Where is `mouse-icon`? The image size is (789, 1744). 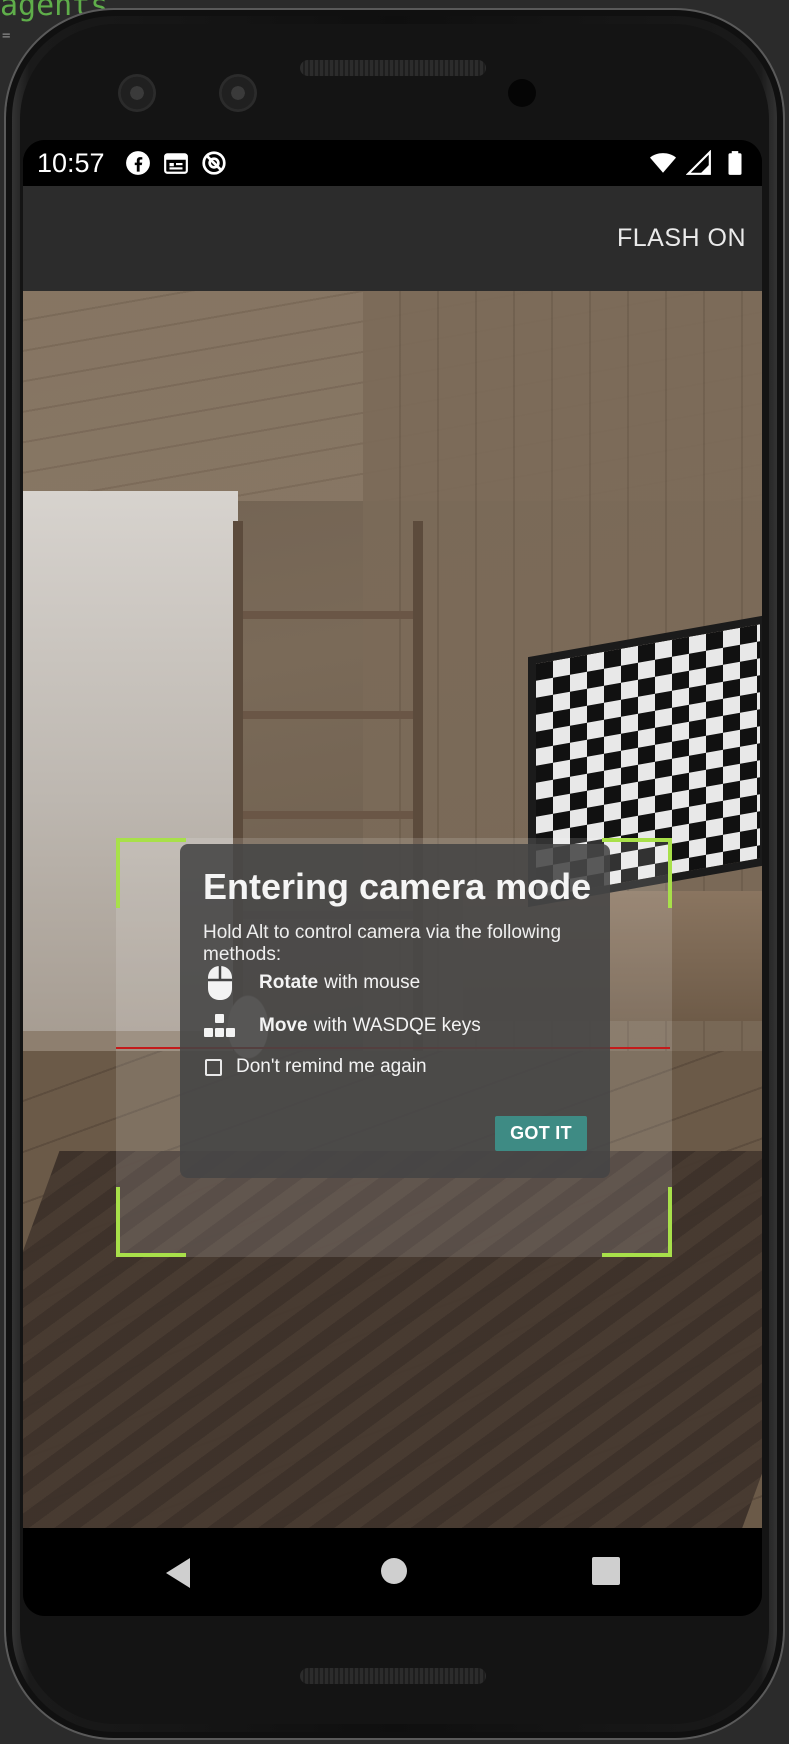
mouse-icon is located at coordinates (220, 983).